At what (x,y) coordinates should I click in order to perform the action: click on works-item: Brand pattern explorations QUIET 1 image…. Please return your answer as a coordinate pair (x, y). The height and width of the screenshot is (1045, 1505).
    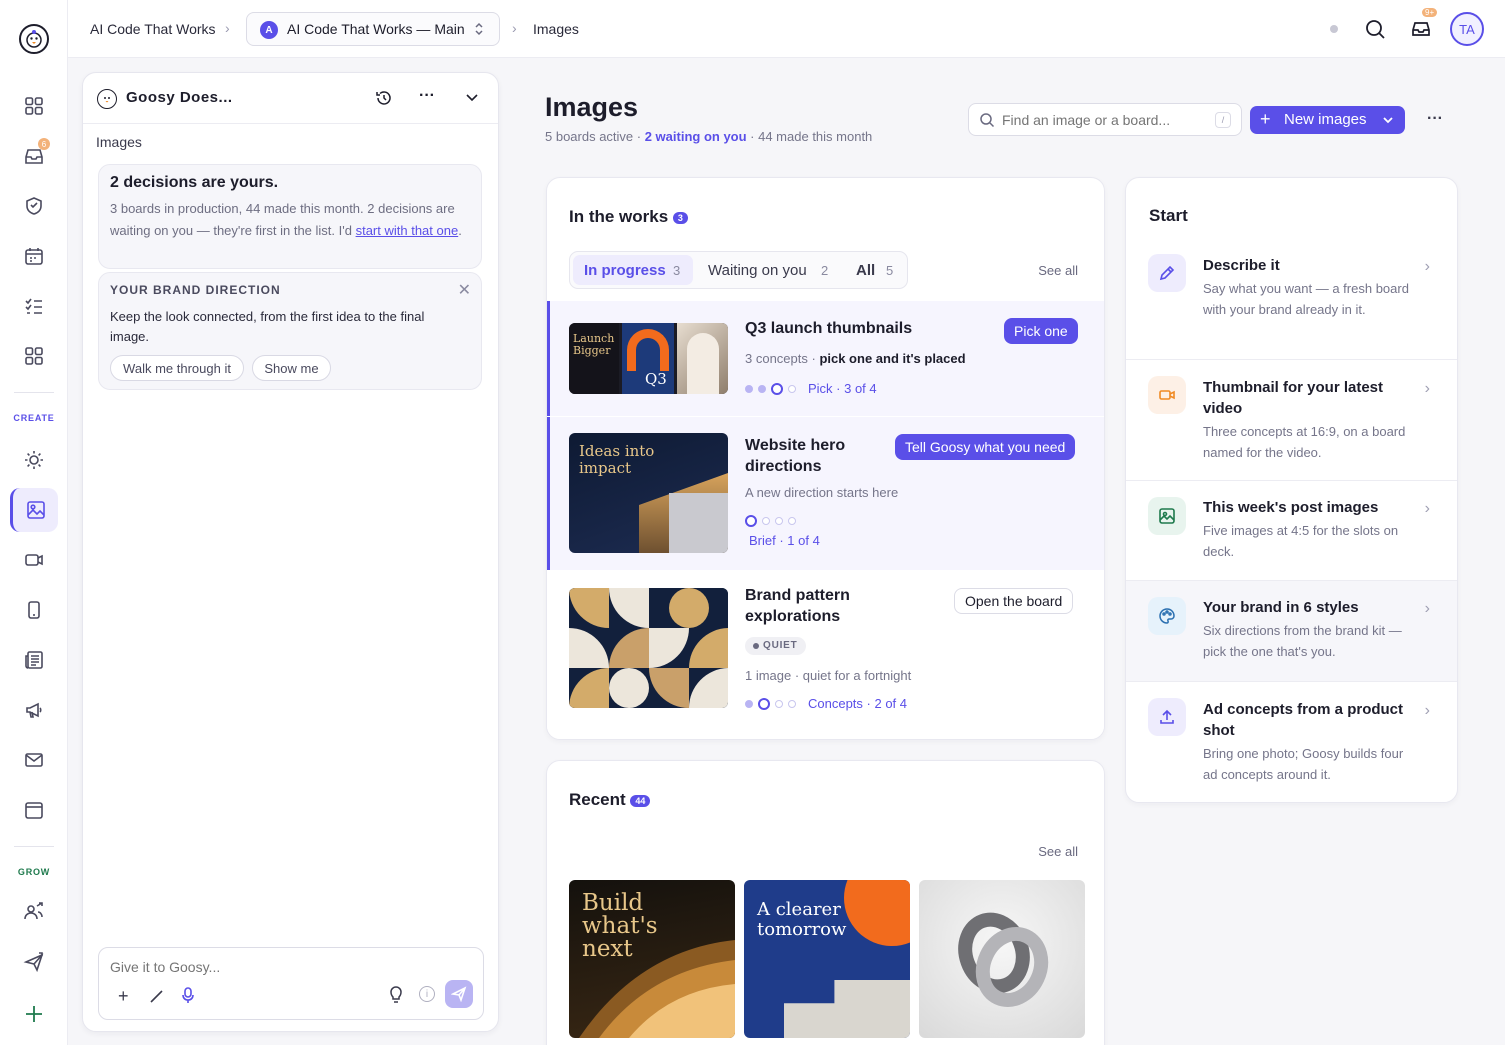
    Looking at the image, I should click on (825, 653).